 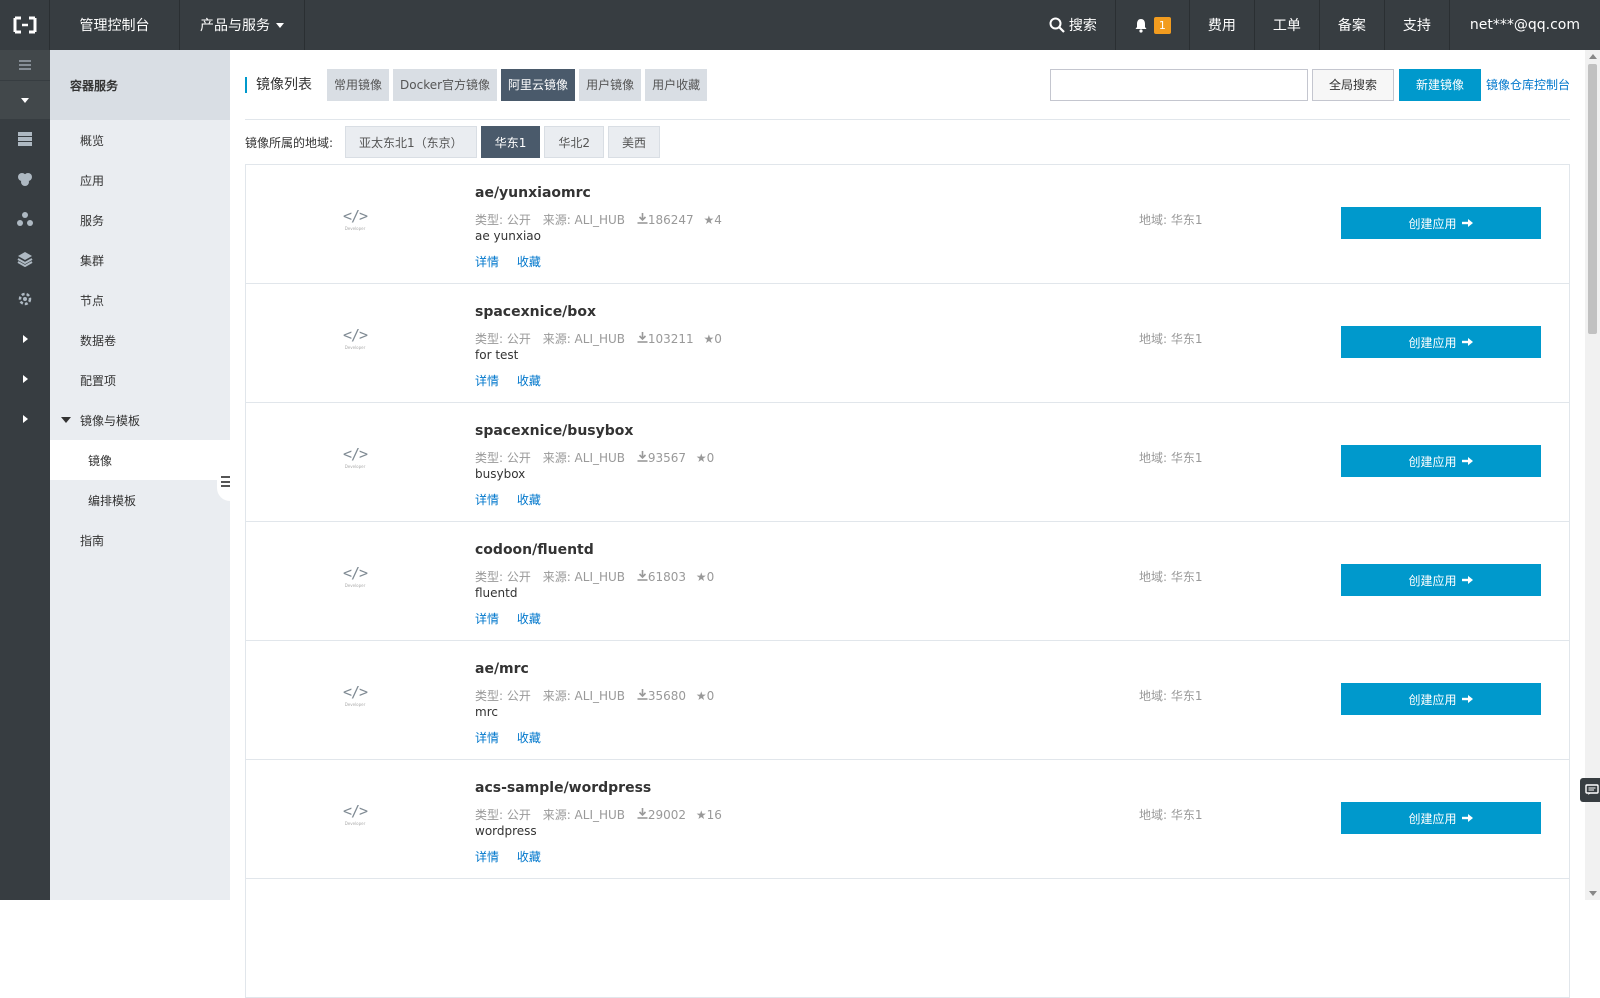 What do you see at coordinates (667, 458) in the screenshot?
I see `download-count-value: 93567` at bounding box center [667, 458].